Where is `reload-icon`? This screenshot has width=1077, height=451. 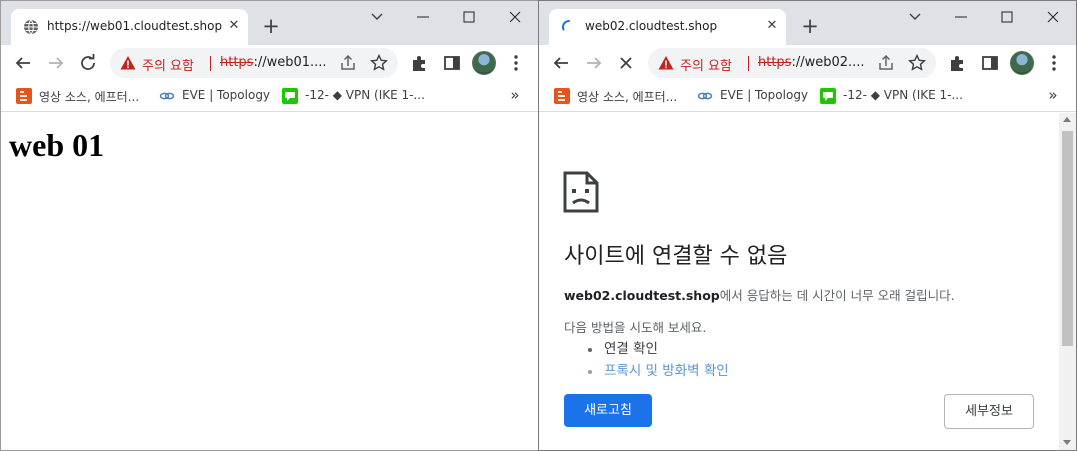
reload-icon is located at coordinates (88, 63).